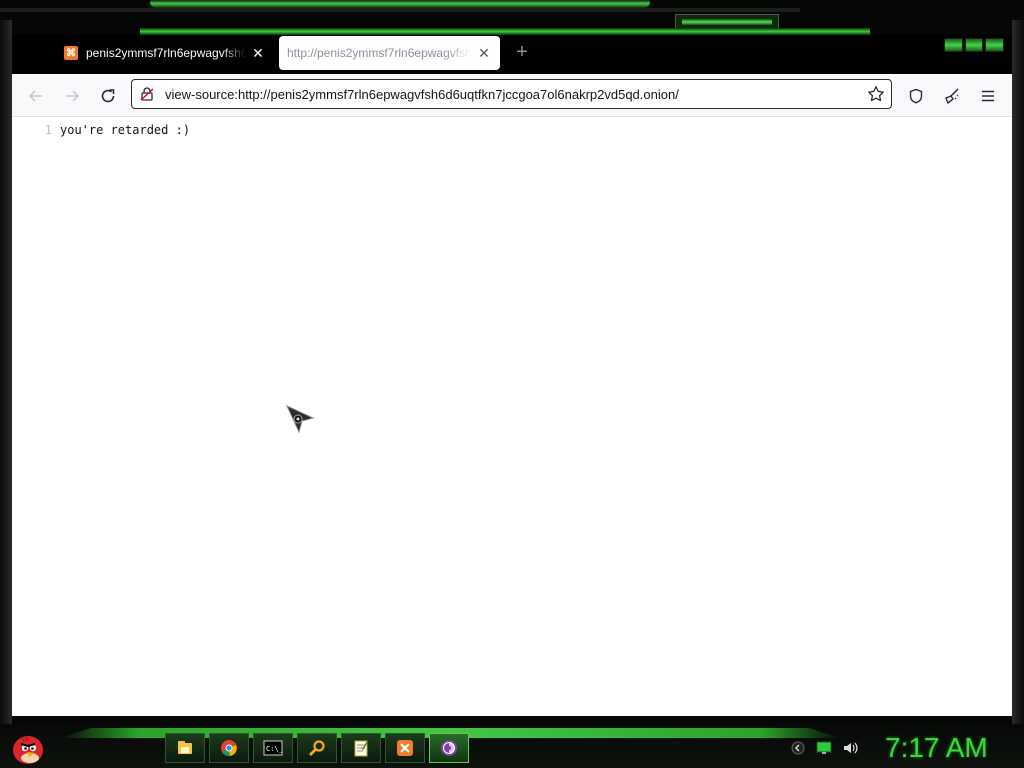  I want to click on page-info-icon, so click(147, 94).